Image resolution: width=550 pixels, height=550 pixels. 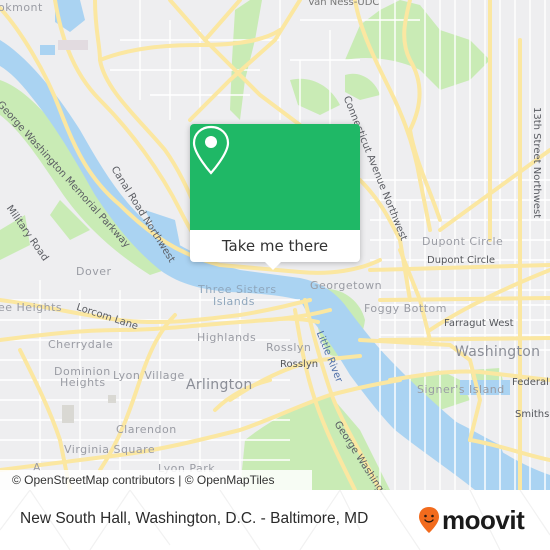 I want to click on label-highlands: Highlands, so click(x=227, y=337).